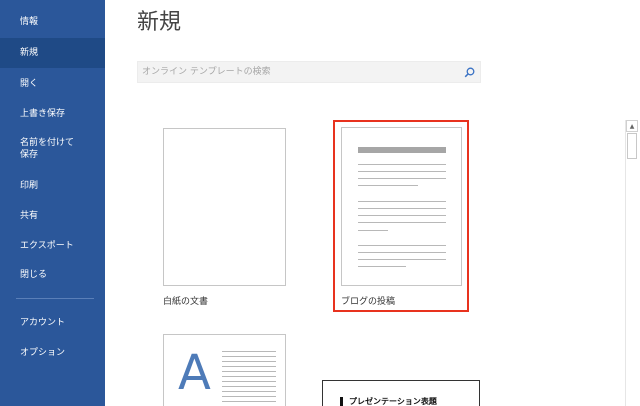 The image size is (640, 406). What do you see at coordinates (52, 22) in the screenshot?
I see `sidebar-item-info: 情報` at bounding box center [52, 22].